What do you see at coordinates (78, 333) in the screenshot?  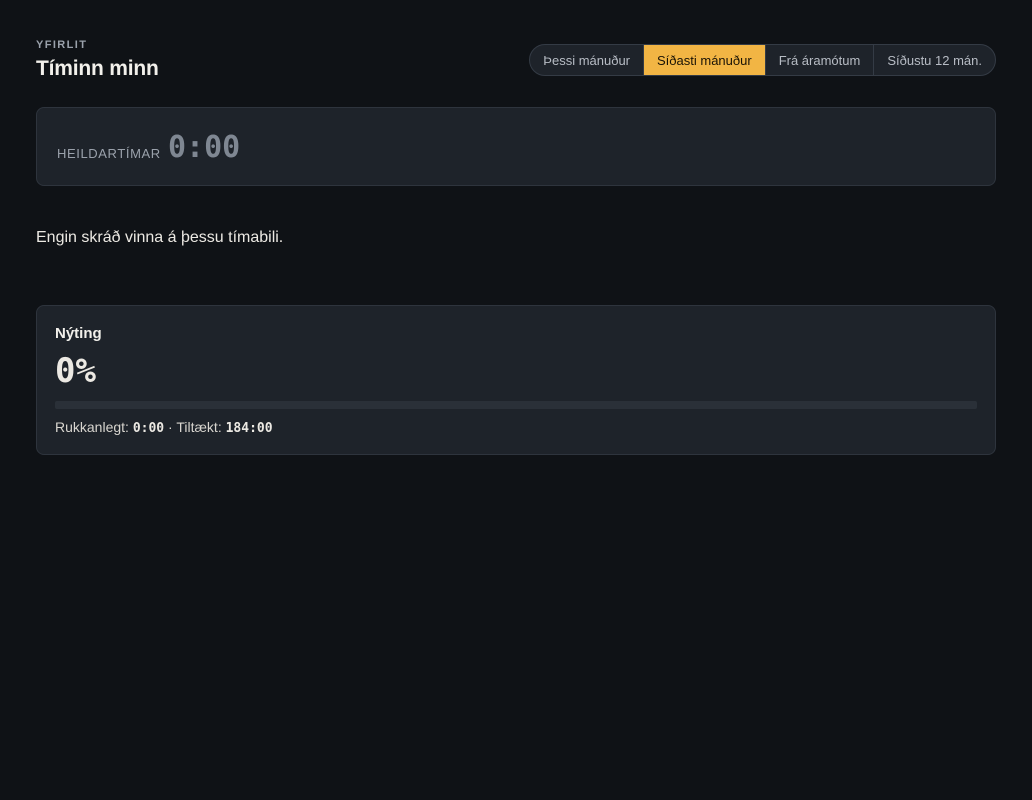 I see `utilization-title: Nýting` at bounding box center [78, 333].